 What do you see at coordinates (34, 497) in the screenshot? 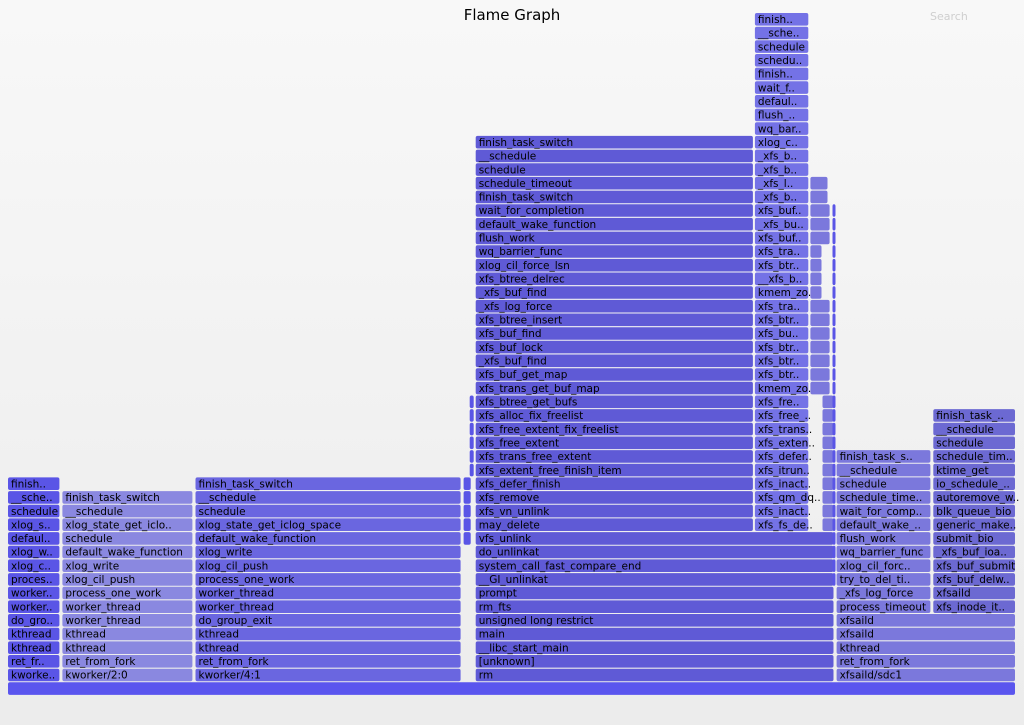
I see `flame-frame: __sche..` at bounding box center [34, 497].